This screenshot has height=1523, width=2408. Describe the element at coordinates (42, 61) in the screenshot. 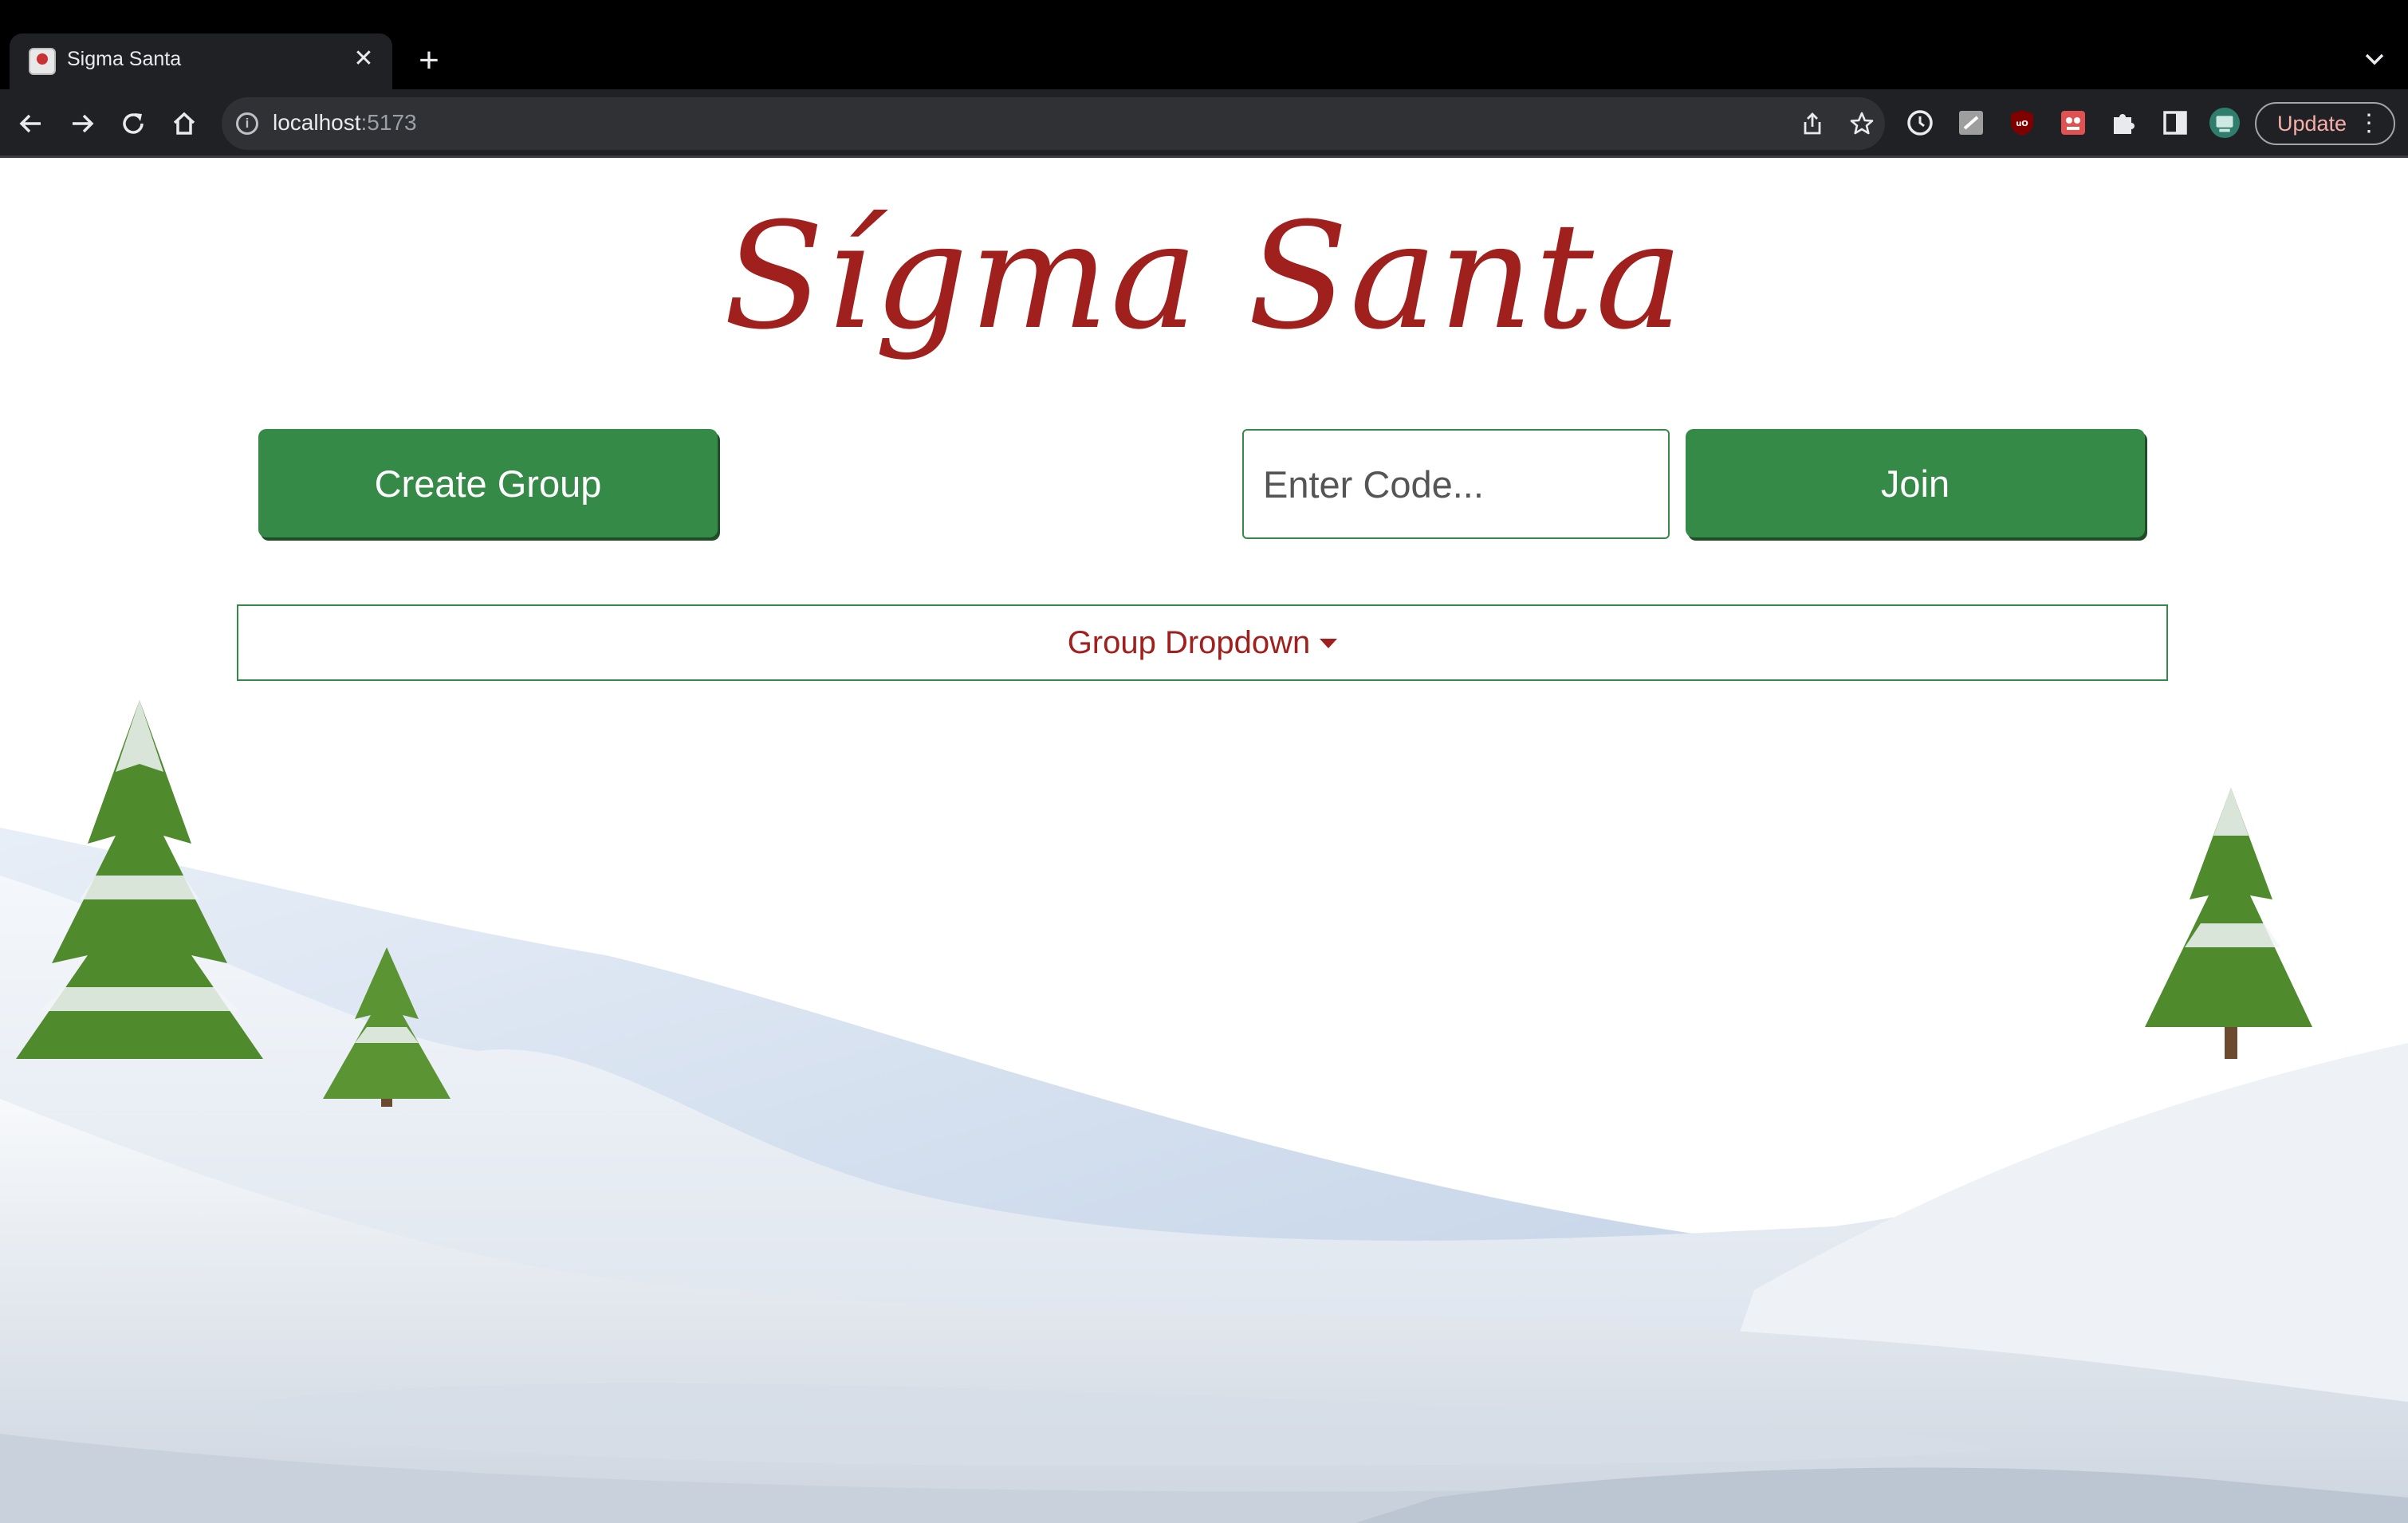

I see `santa-favicon-icon` at that location.